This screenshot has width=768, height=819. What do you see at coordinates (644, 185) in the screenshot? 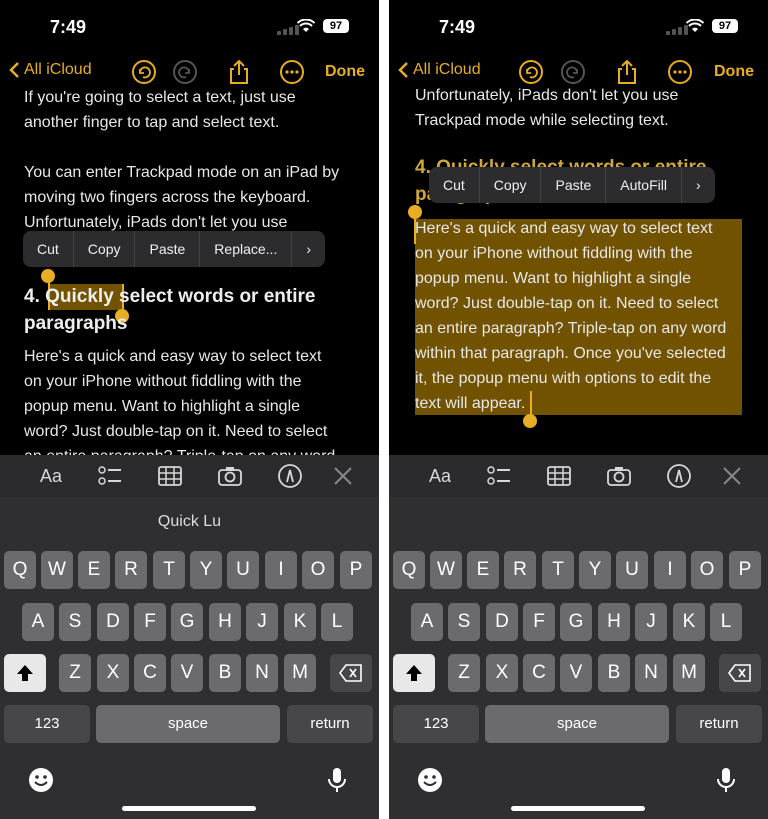
I see `menu-autofill: AutoFill` at bounding box center [644, 185].